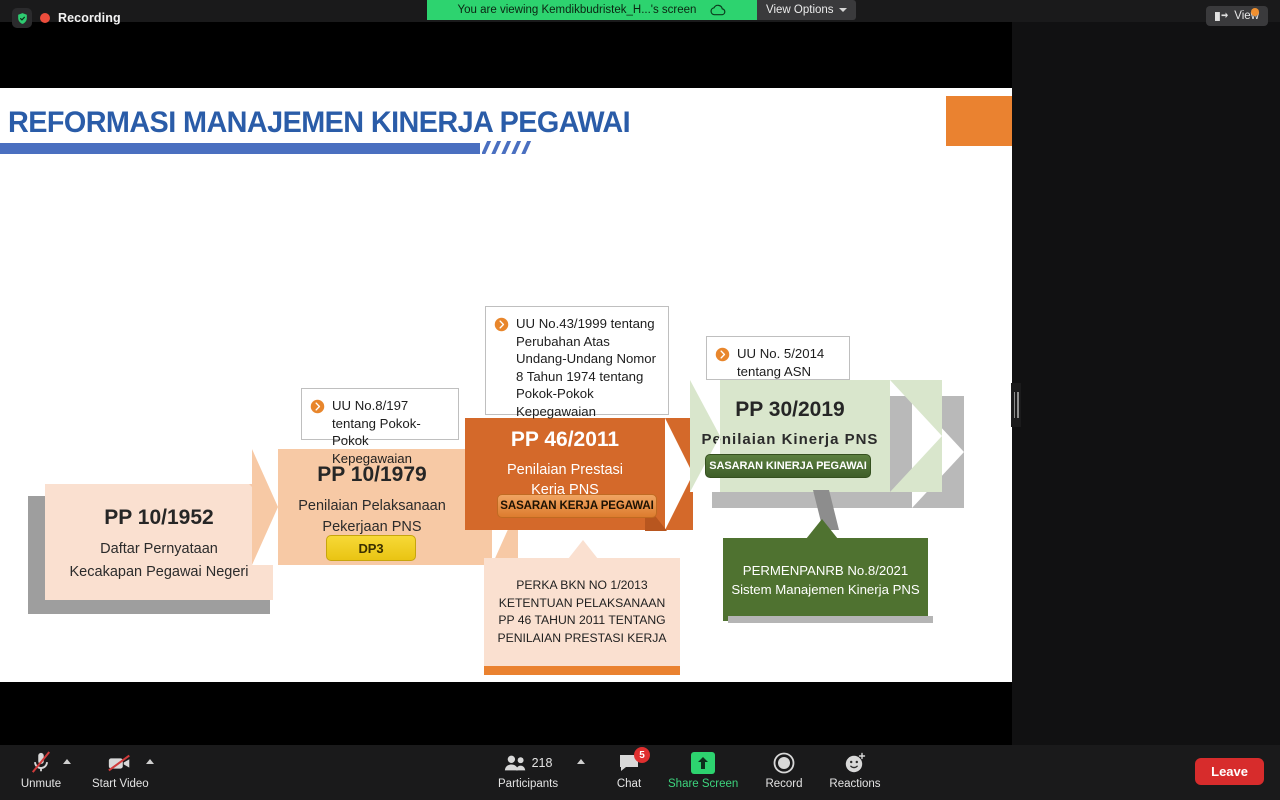  I want to click on callout-note-3-text: UU No. 5/2014 tentang ASN, so click(781, 362).